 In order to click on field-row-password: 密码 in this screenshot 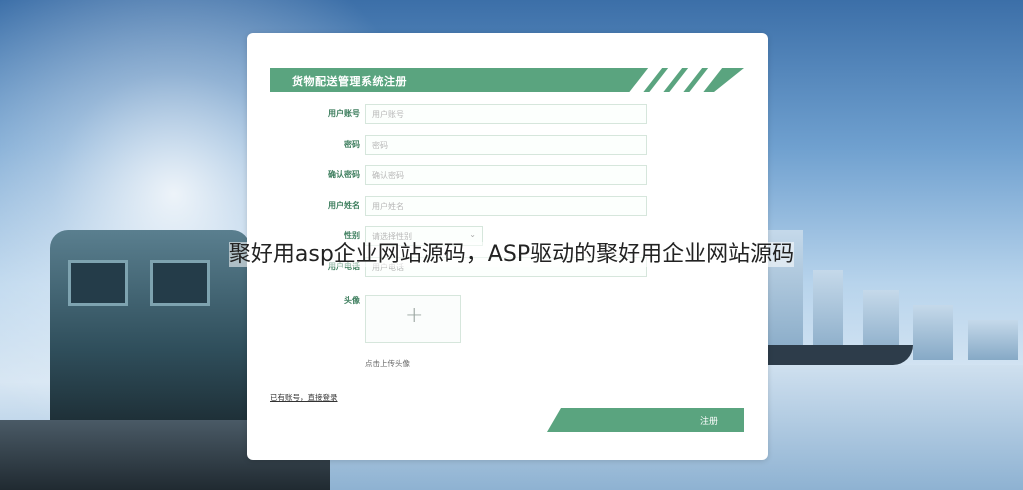, I will do `click(470, 146)`.